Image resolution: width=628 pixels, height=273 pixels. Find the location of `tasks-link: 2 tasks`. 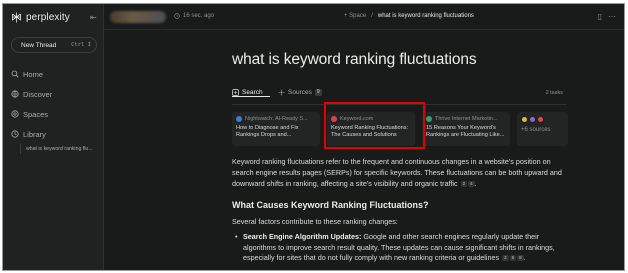

tasks-link: 2 tasks is located at coordinates (554, 93).